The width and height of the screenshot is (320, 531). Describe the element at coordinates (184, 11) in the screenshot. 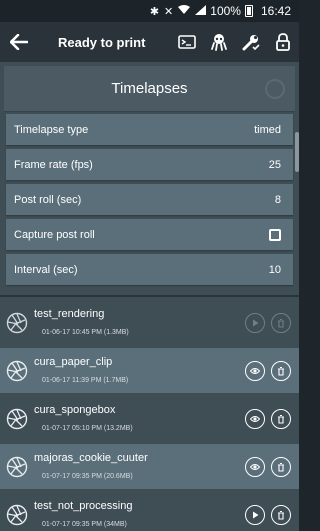

I see `wifi-icon` at that location.